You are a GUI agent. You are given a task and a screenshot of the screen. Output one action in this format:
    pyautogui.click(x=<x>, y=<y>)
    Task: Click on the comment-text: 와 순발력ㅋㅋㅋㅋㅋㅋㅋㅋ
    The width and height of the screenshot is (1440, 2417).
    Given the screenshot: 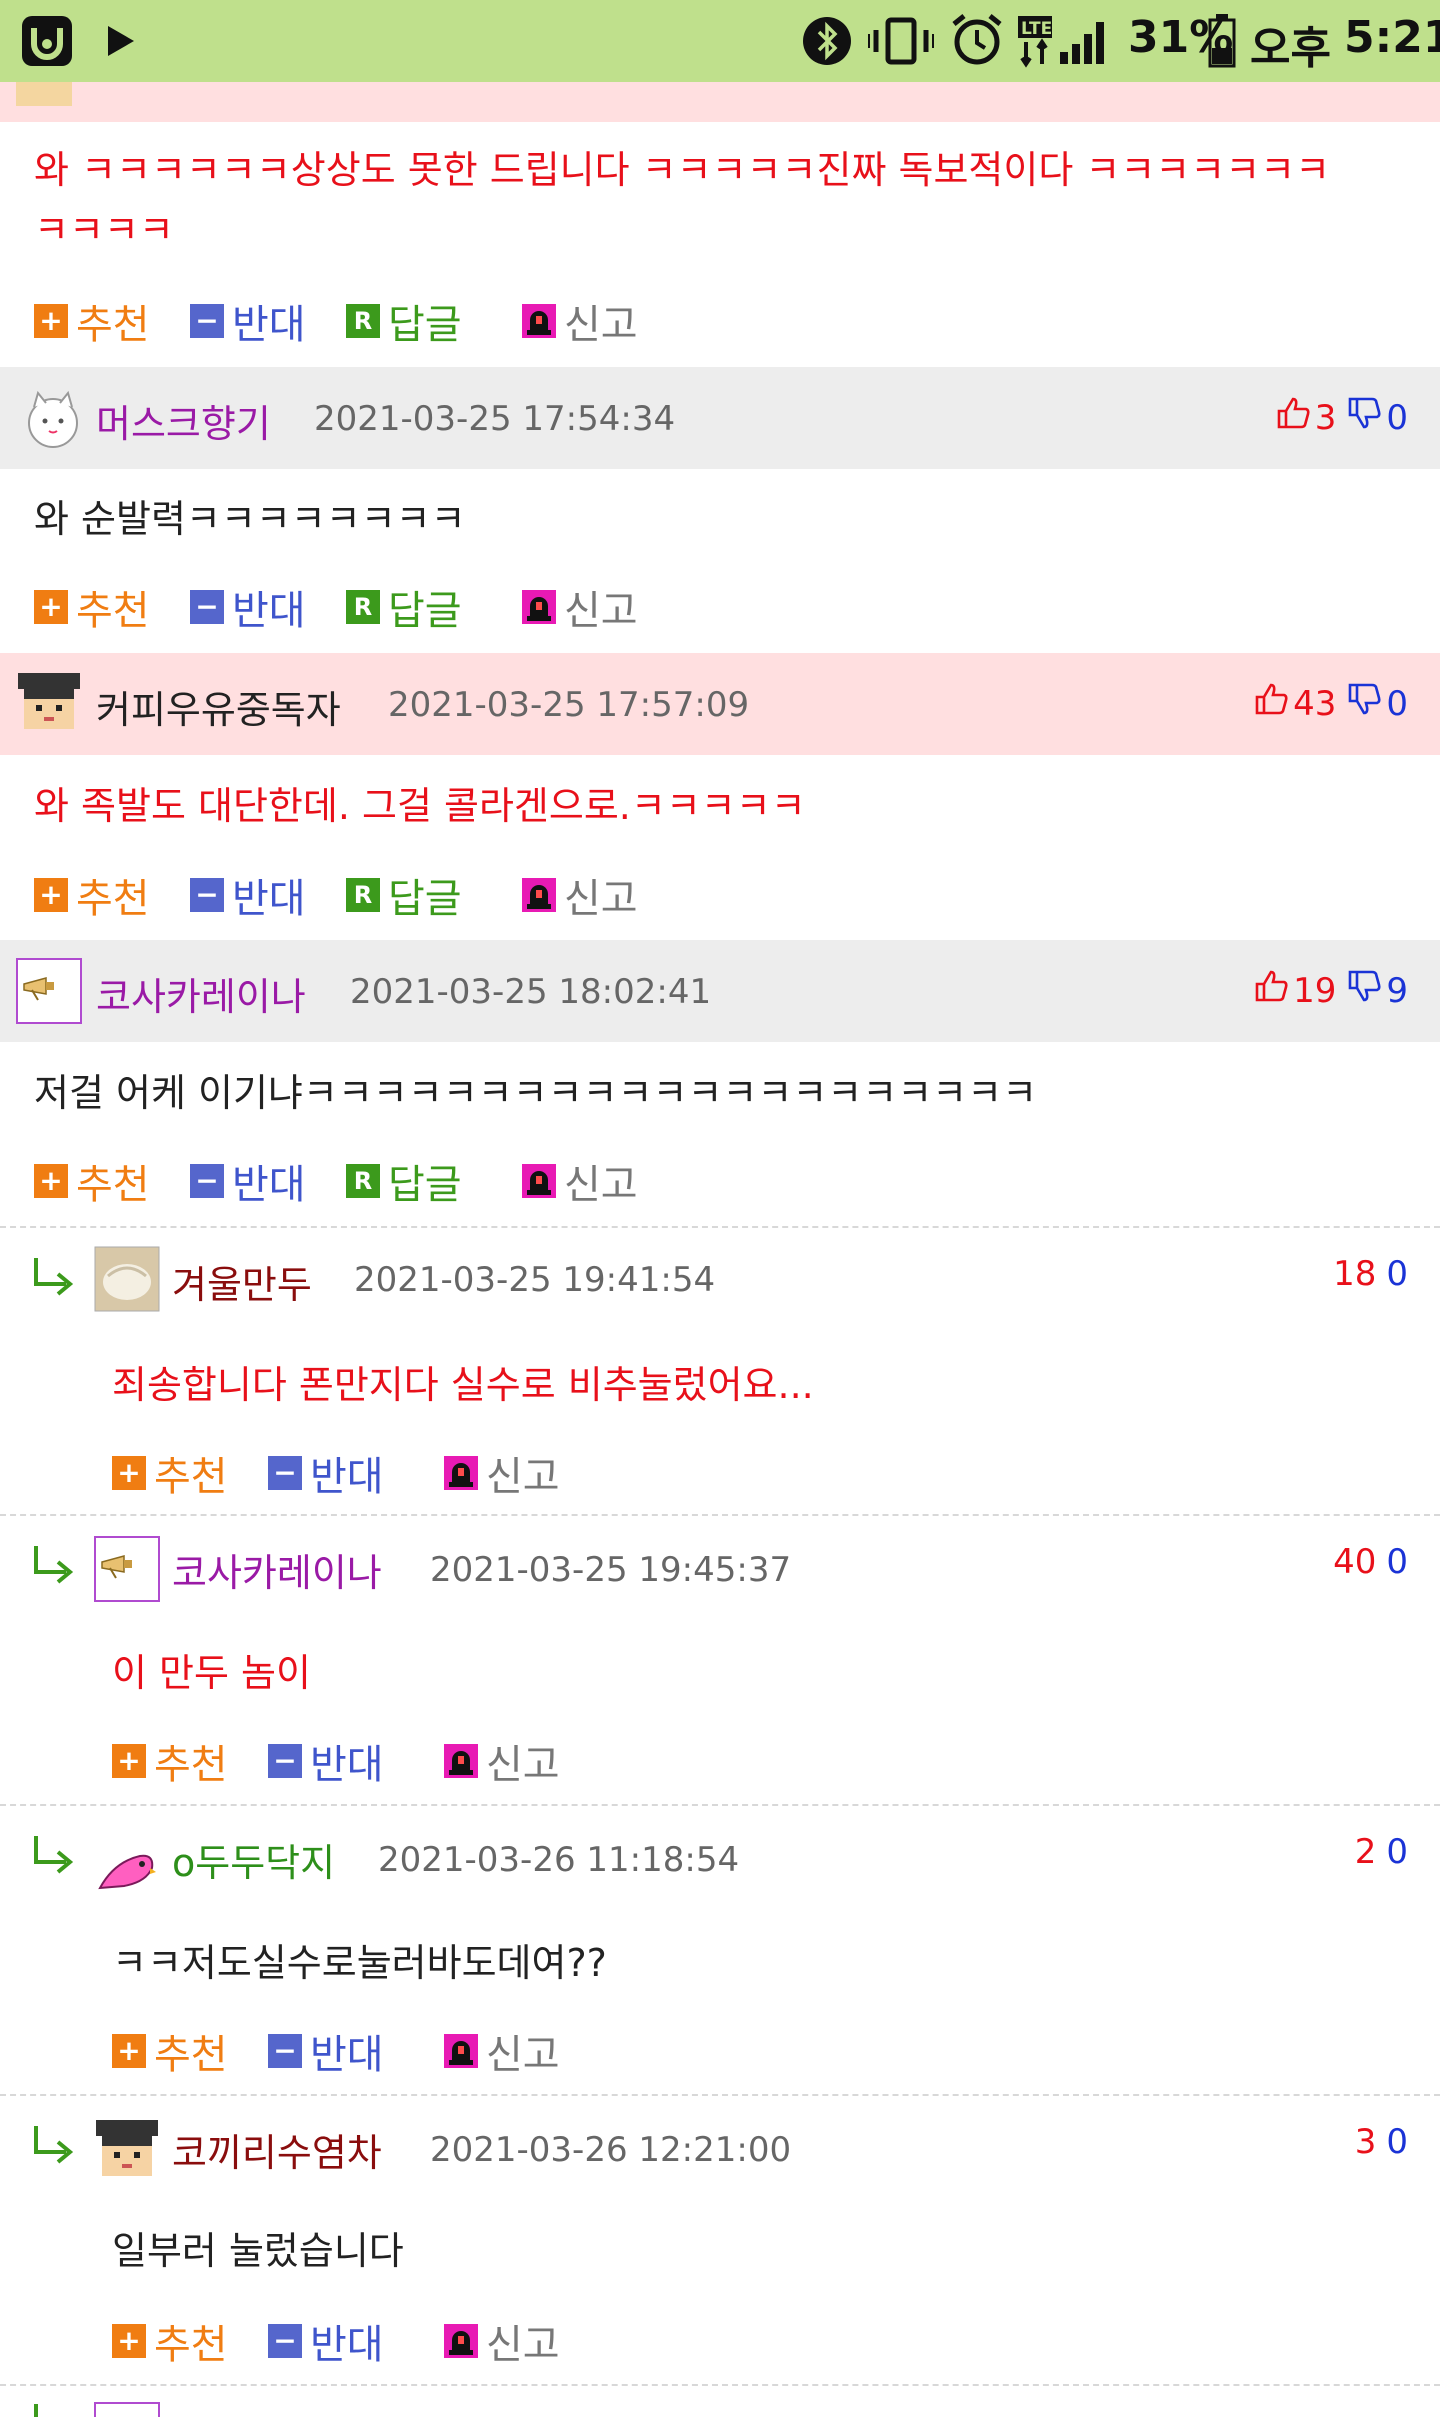 What is the action you would take?
    pyautogui.click(x=250, y=519)
    